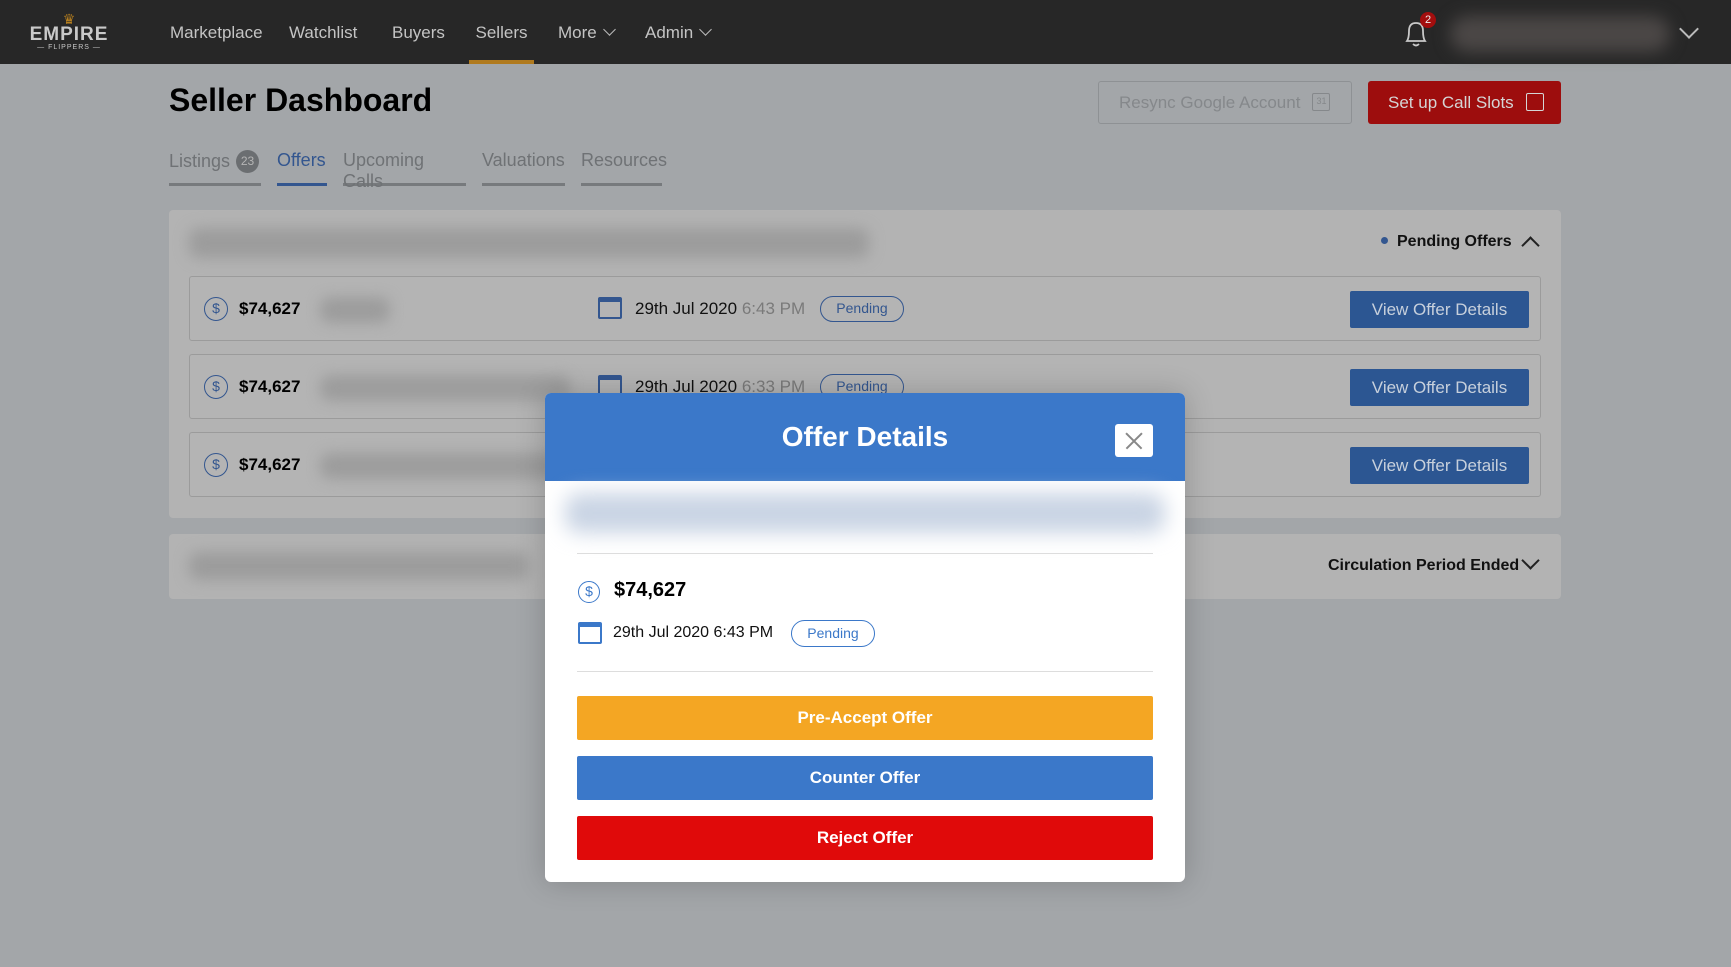 The width and height of the screenshot is (1731, 967). What do you see at coordinates (1321, 101) in the screenshot?
I see `google-calendar-icon: 31` at bounding box center [1321, 101].